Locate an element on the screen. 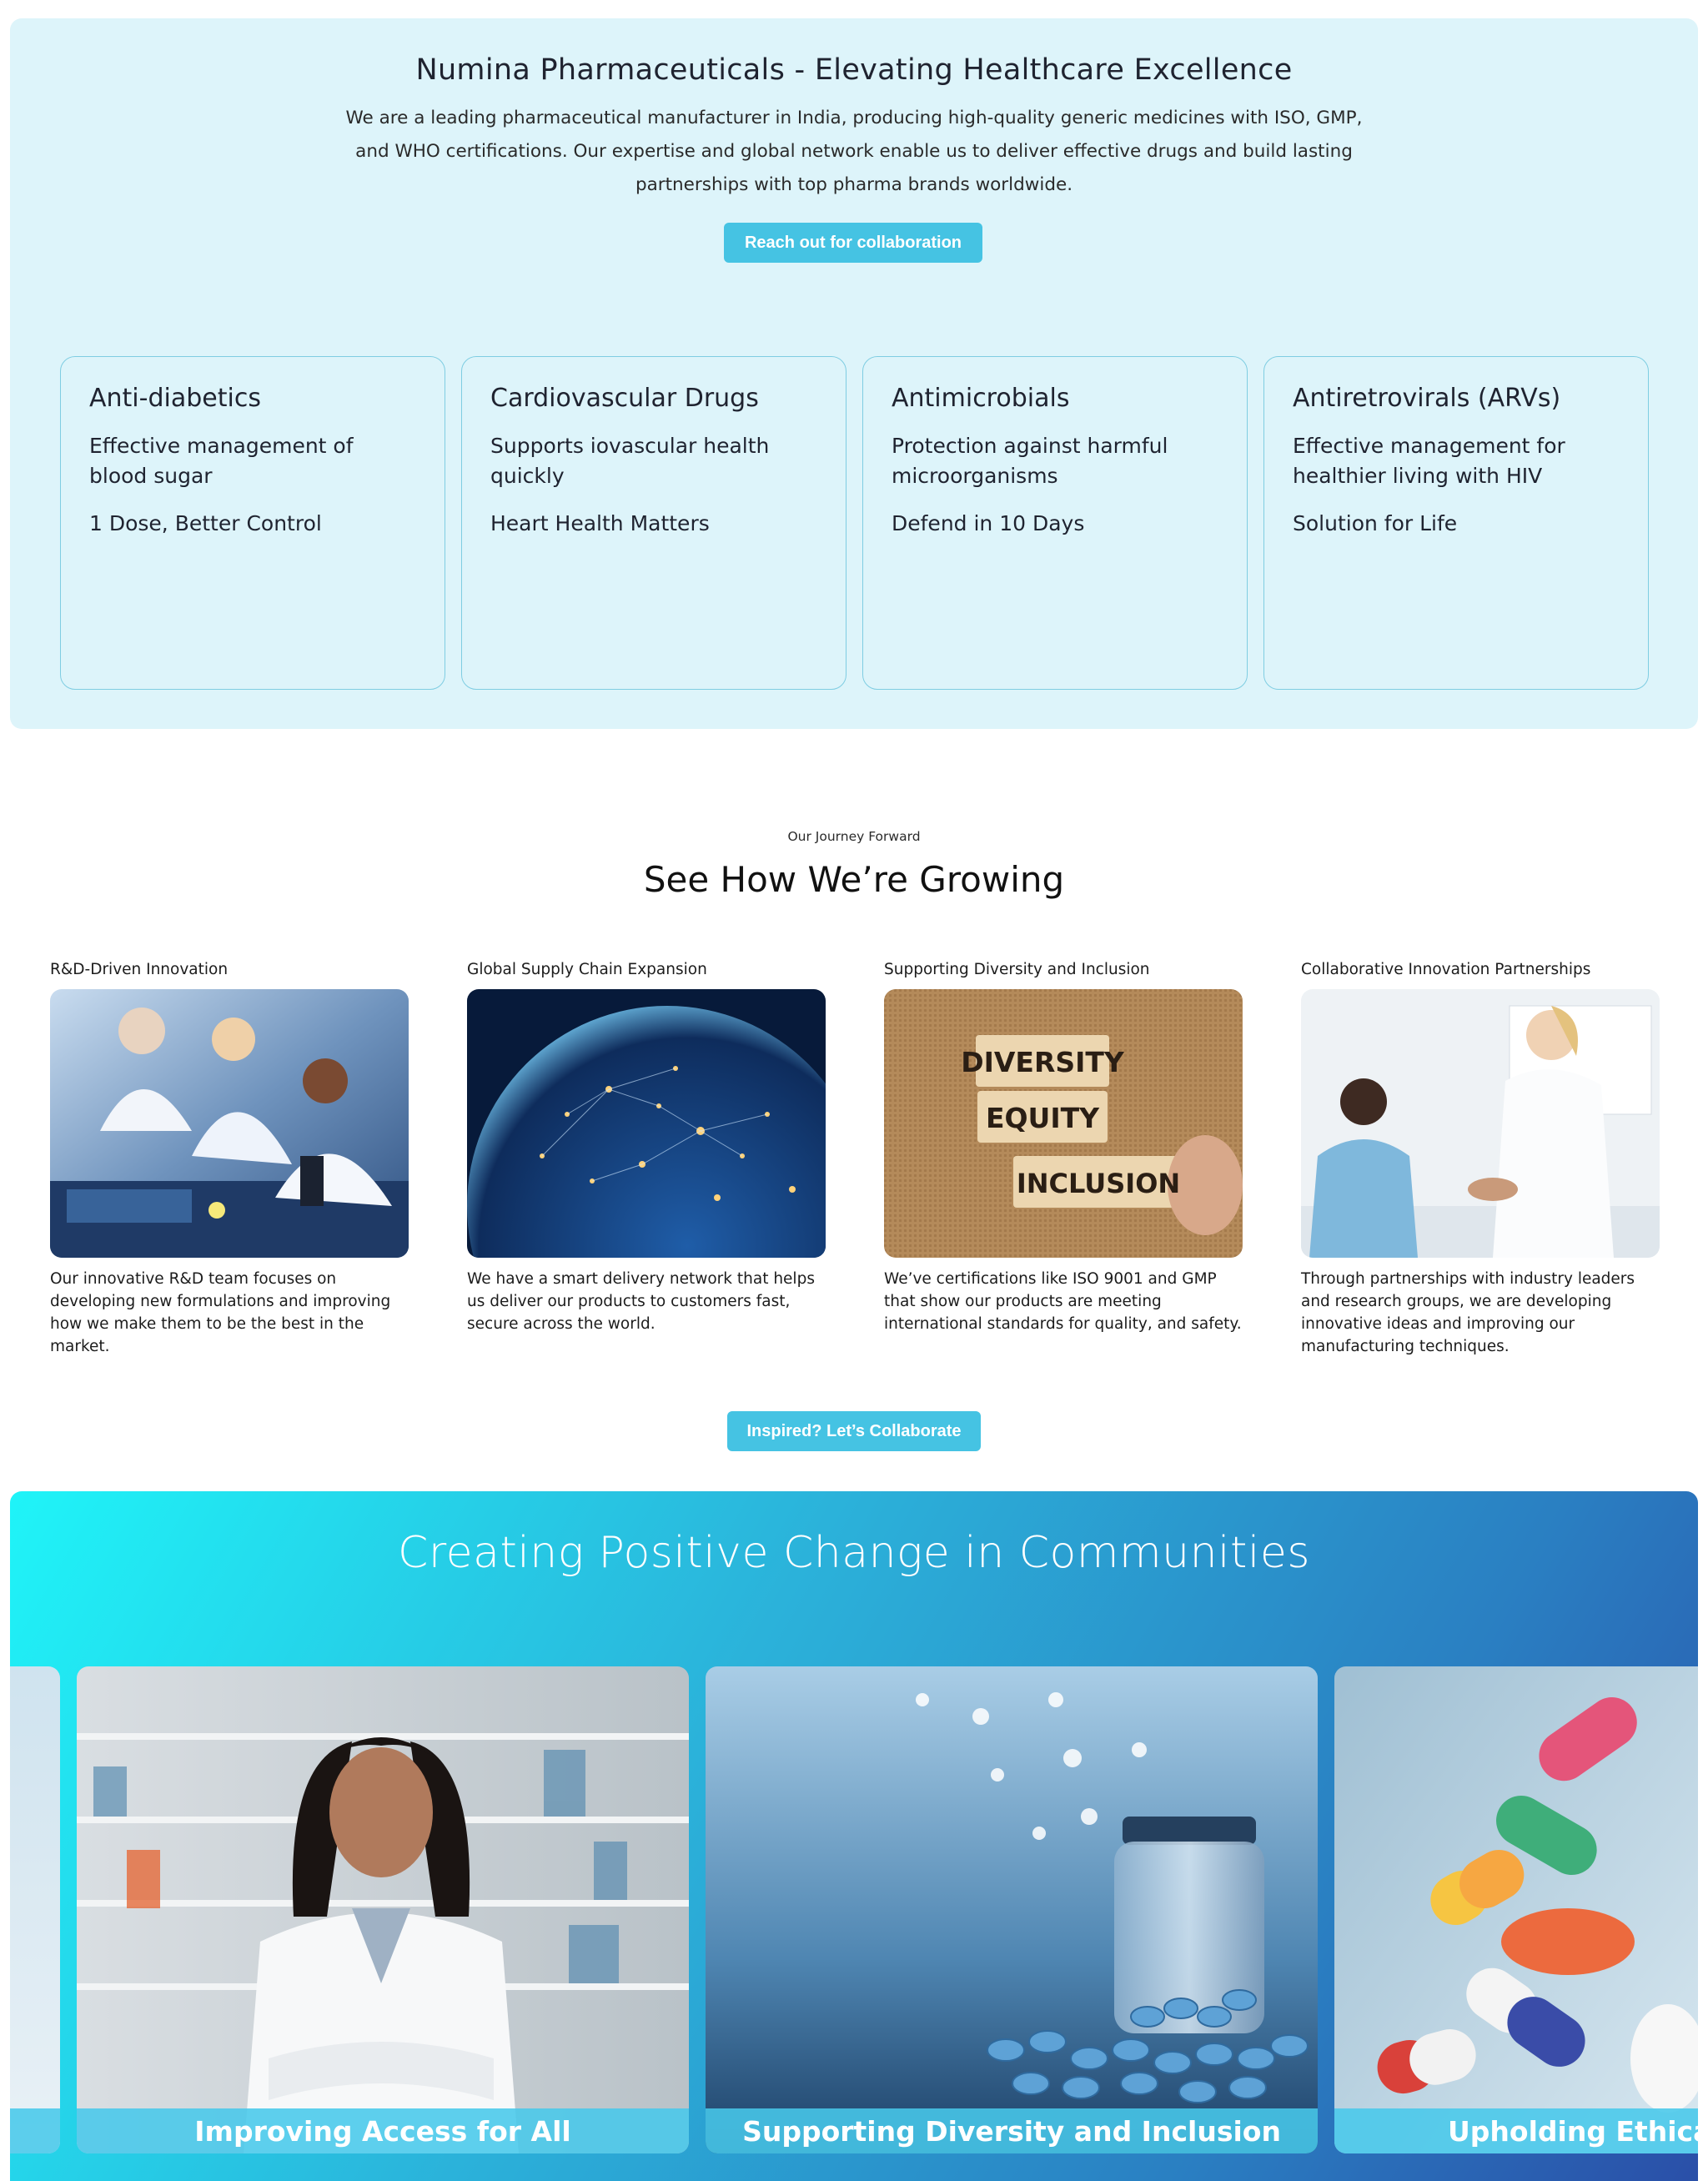  journey-title: See How We’re Growing is located at coordinates (854, 879).